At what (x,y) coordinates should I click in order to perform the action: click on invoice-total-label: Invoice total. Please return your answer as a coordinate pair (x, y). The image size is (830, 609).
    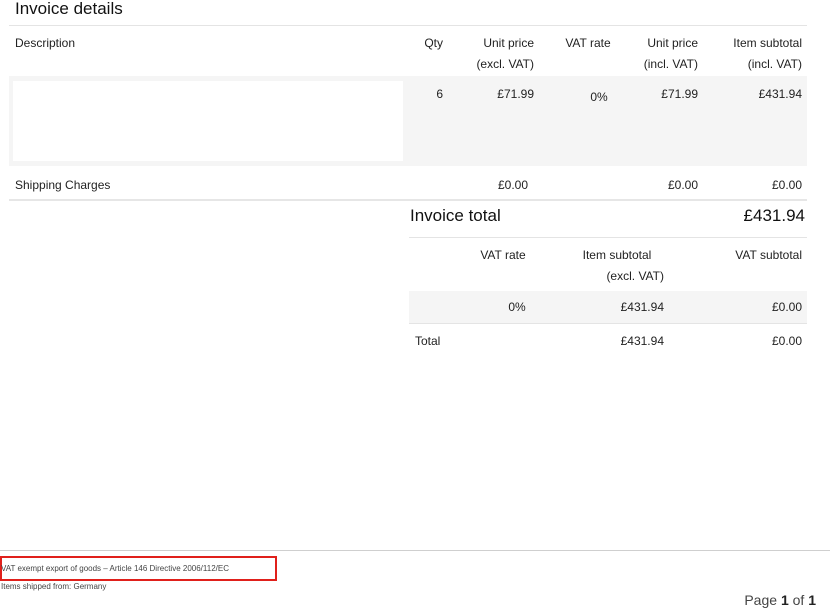
    Looking at the image, I should click on (455, 215).